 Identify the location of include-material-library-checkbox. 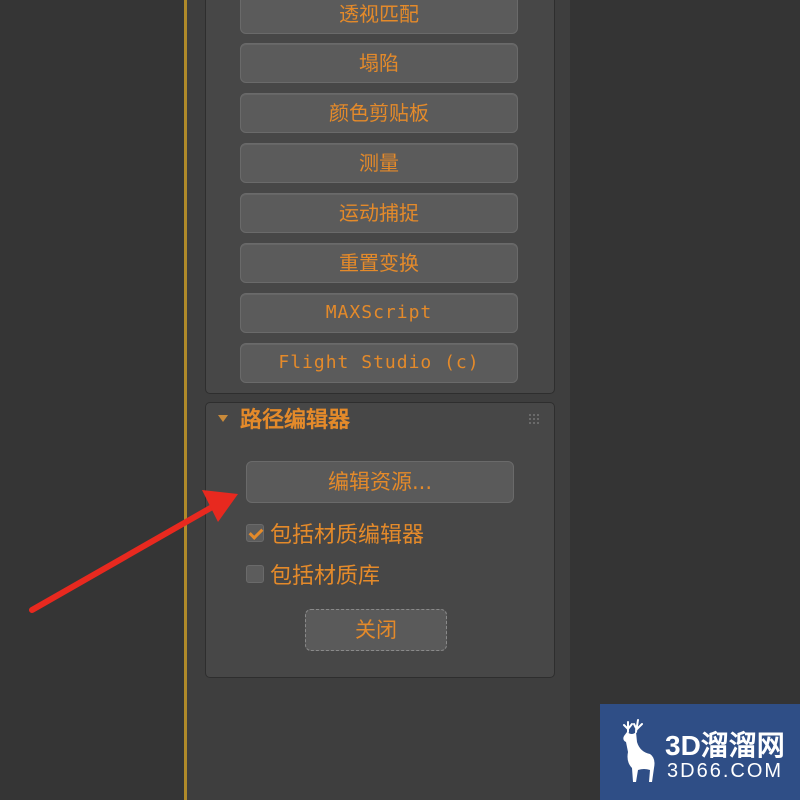
(255, 574).